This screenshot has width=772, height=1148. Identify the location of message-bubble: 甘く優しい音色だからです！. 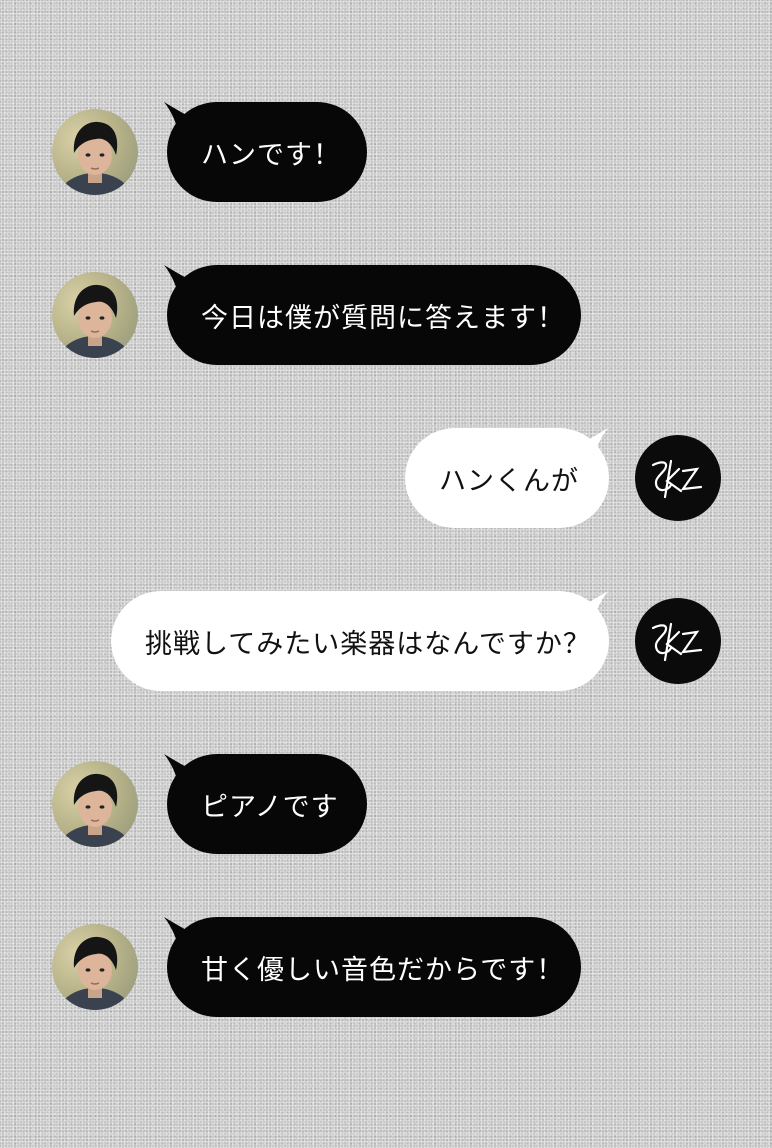
(374, 967).